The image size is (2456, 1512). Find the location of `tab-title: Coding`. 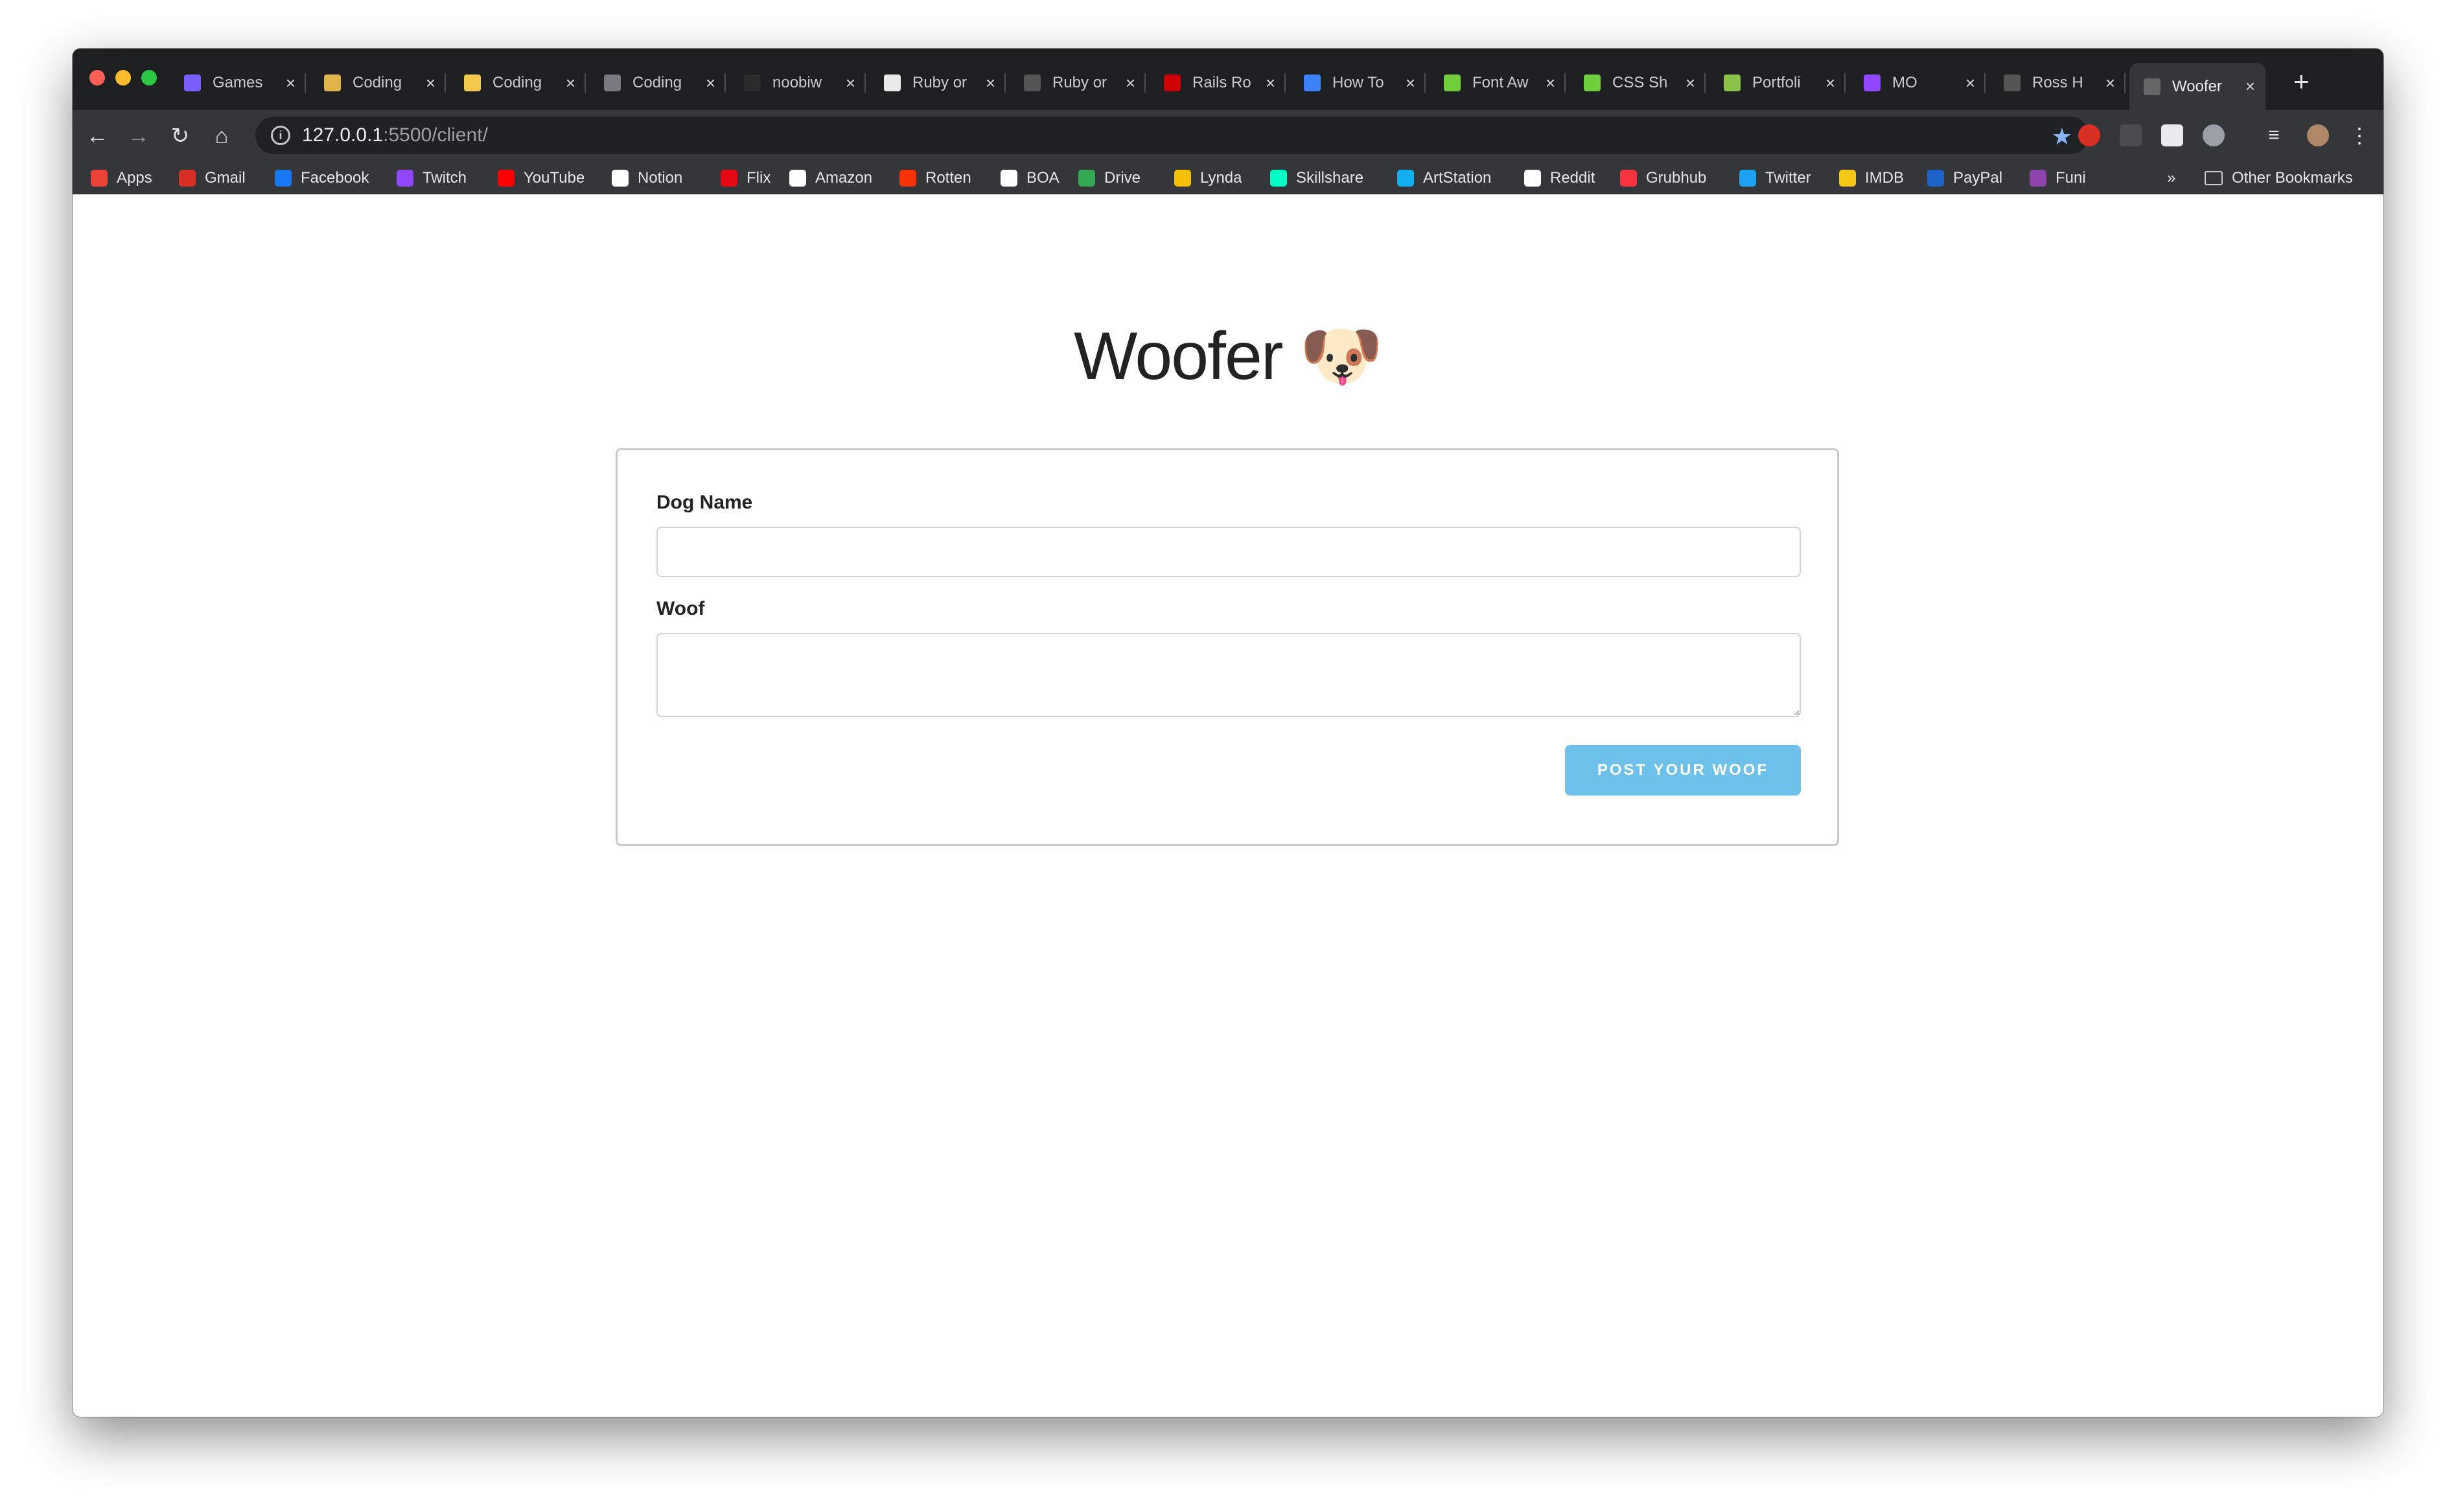

tab-title: Coding is located at coordinates (657, 82).